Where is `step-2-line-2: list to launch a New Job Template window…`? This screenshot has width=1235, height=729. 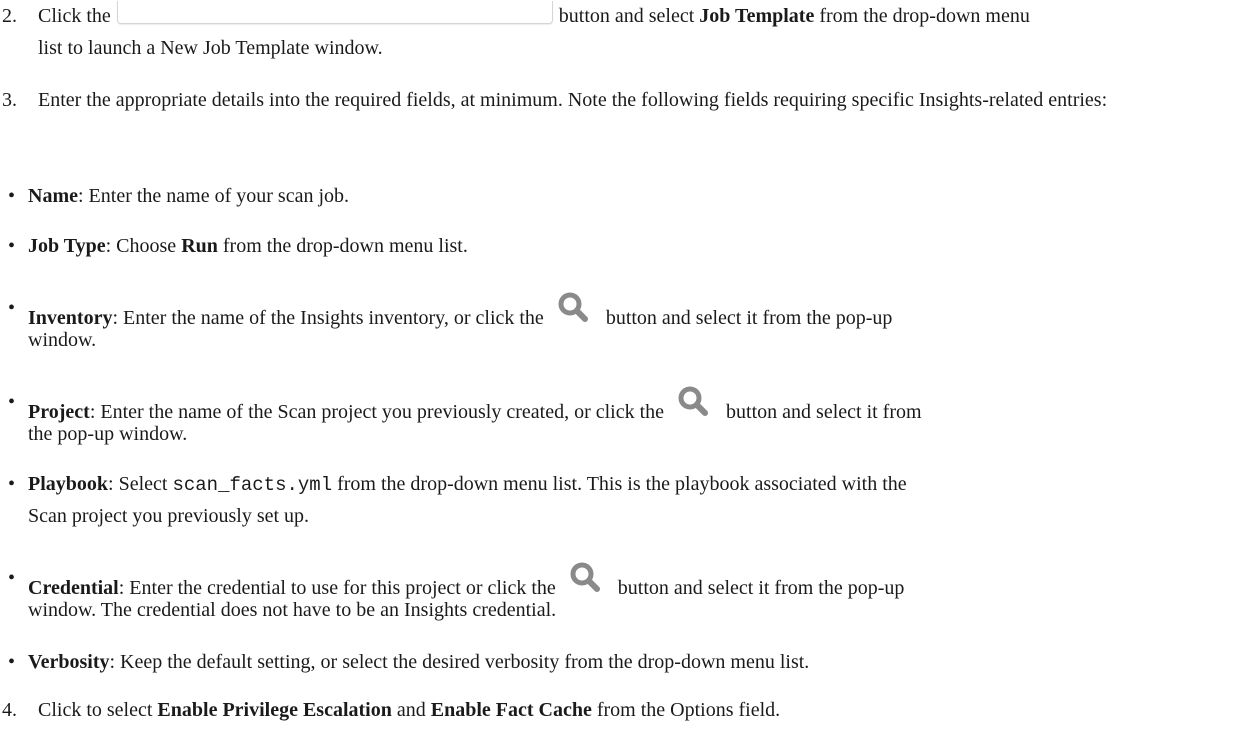 step-2-line-2: list to launch a New Job Template window… is located at coordinates (210, 48).